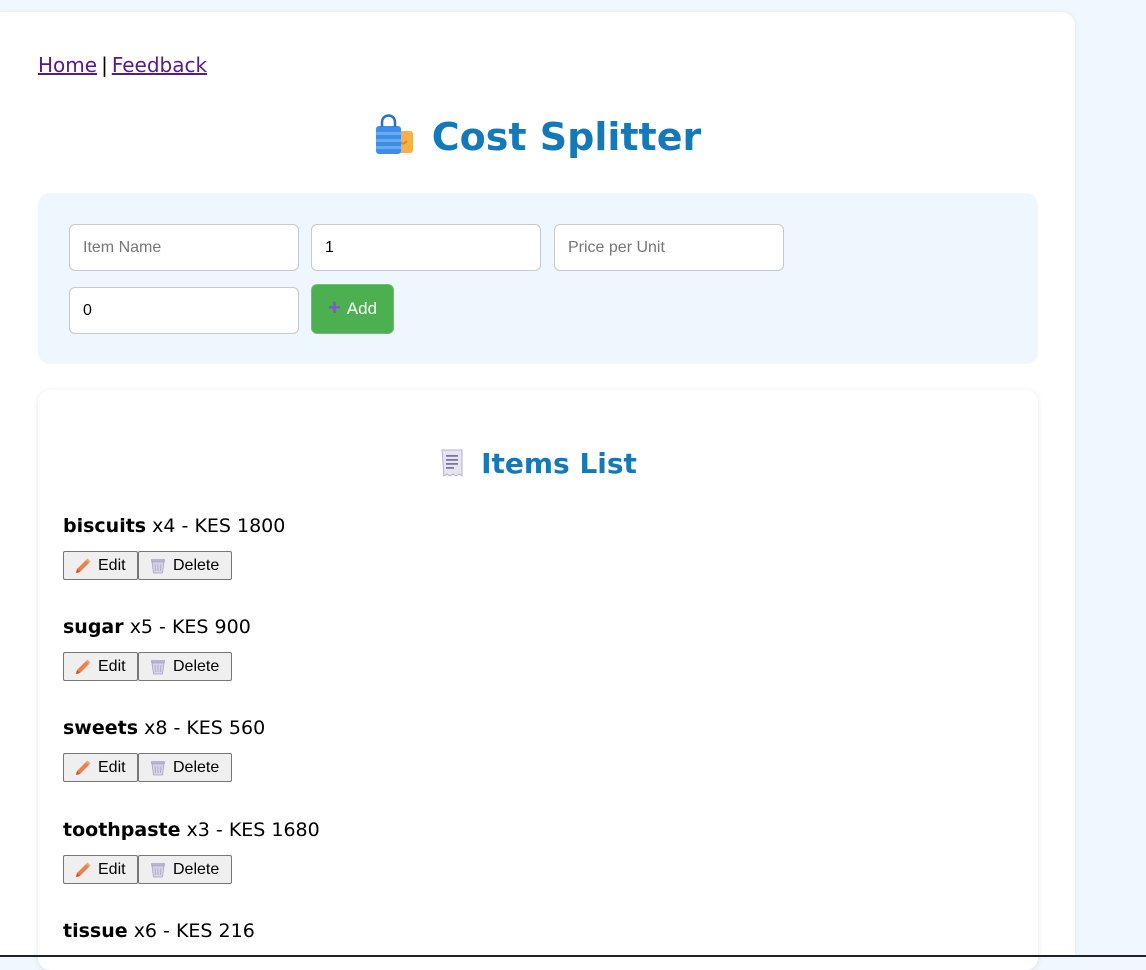 This screenshot has height=970, width=1146. What do you see at coordinates (122, 830) in the screenshot?
I see `item-name: toothpaste` at bounding box center [122, 830].